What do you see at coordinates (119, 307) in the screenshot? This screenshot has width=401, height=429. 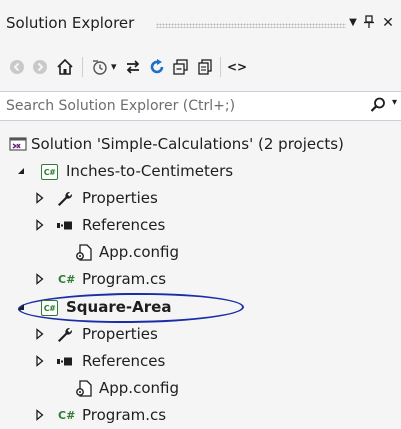 I see `project-label: Square-Area` at bounding box center [119, 307].